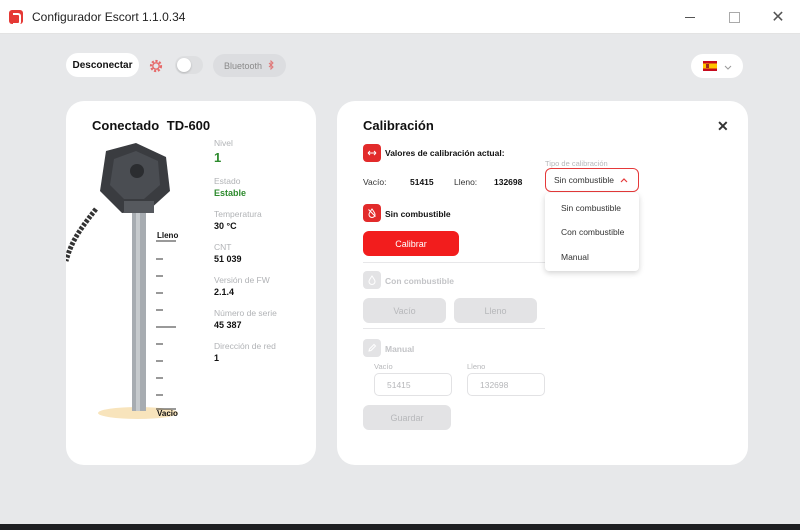 Image resolution: width=800 pixels, height=530 pixels. I want to click on cnt-label: CNT, so click(223, 247).